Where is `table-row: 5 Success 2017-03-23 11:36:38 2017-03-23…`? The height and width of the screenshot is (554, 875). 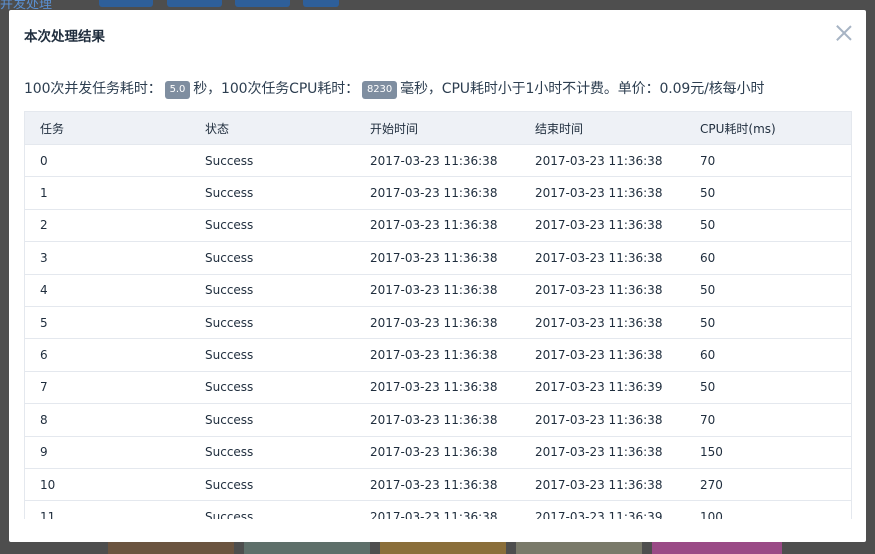
table-row: 5 Success 2017-03-23 11:36:38 2017-03-23… is located at coordinates (438, 323).